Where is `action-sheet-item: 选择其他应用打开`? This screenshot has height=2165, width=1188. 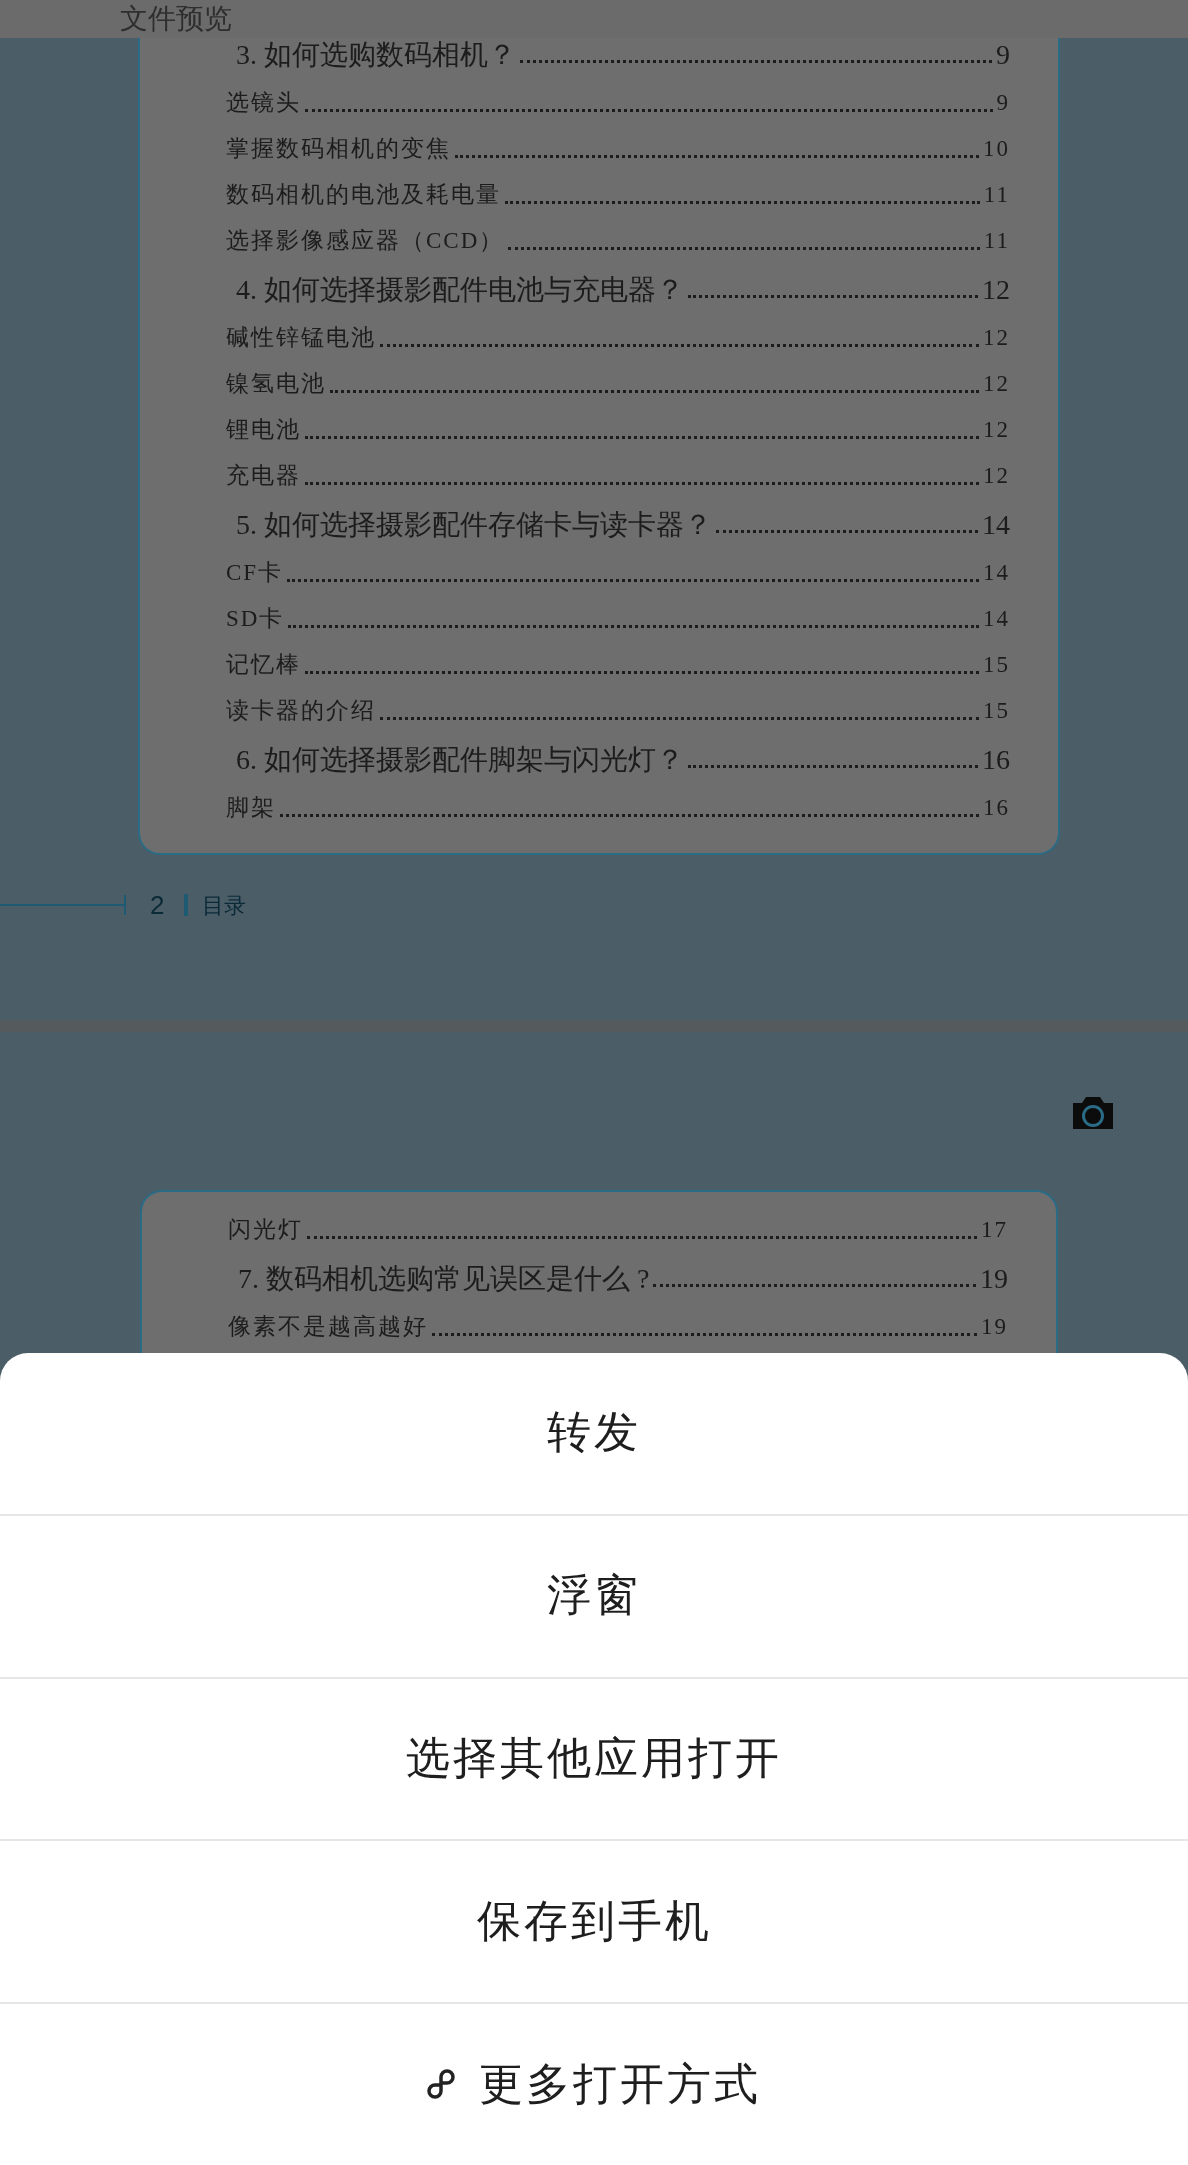
action-sheet-item: 选择其他应用打开 is located at coordinates (594, 1759).